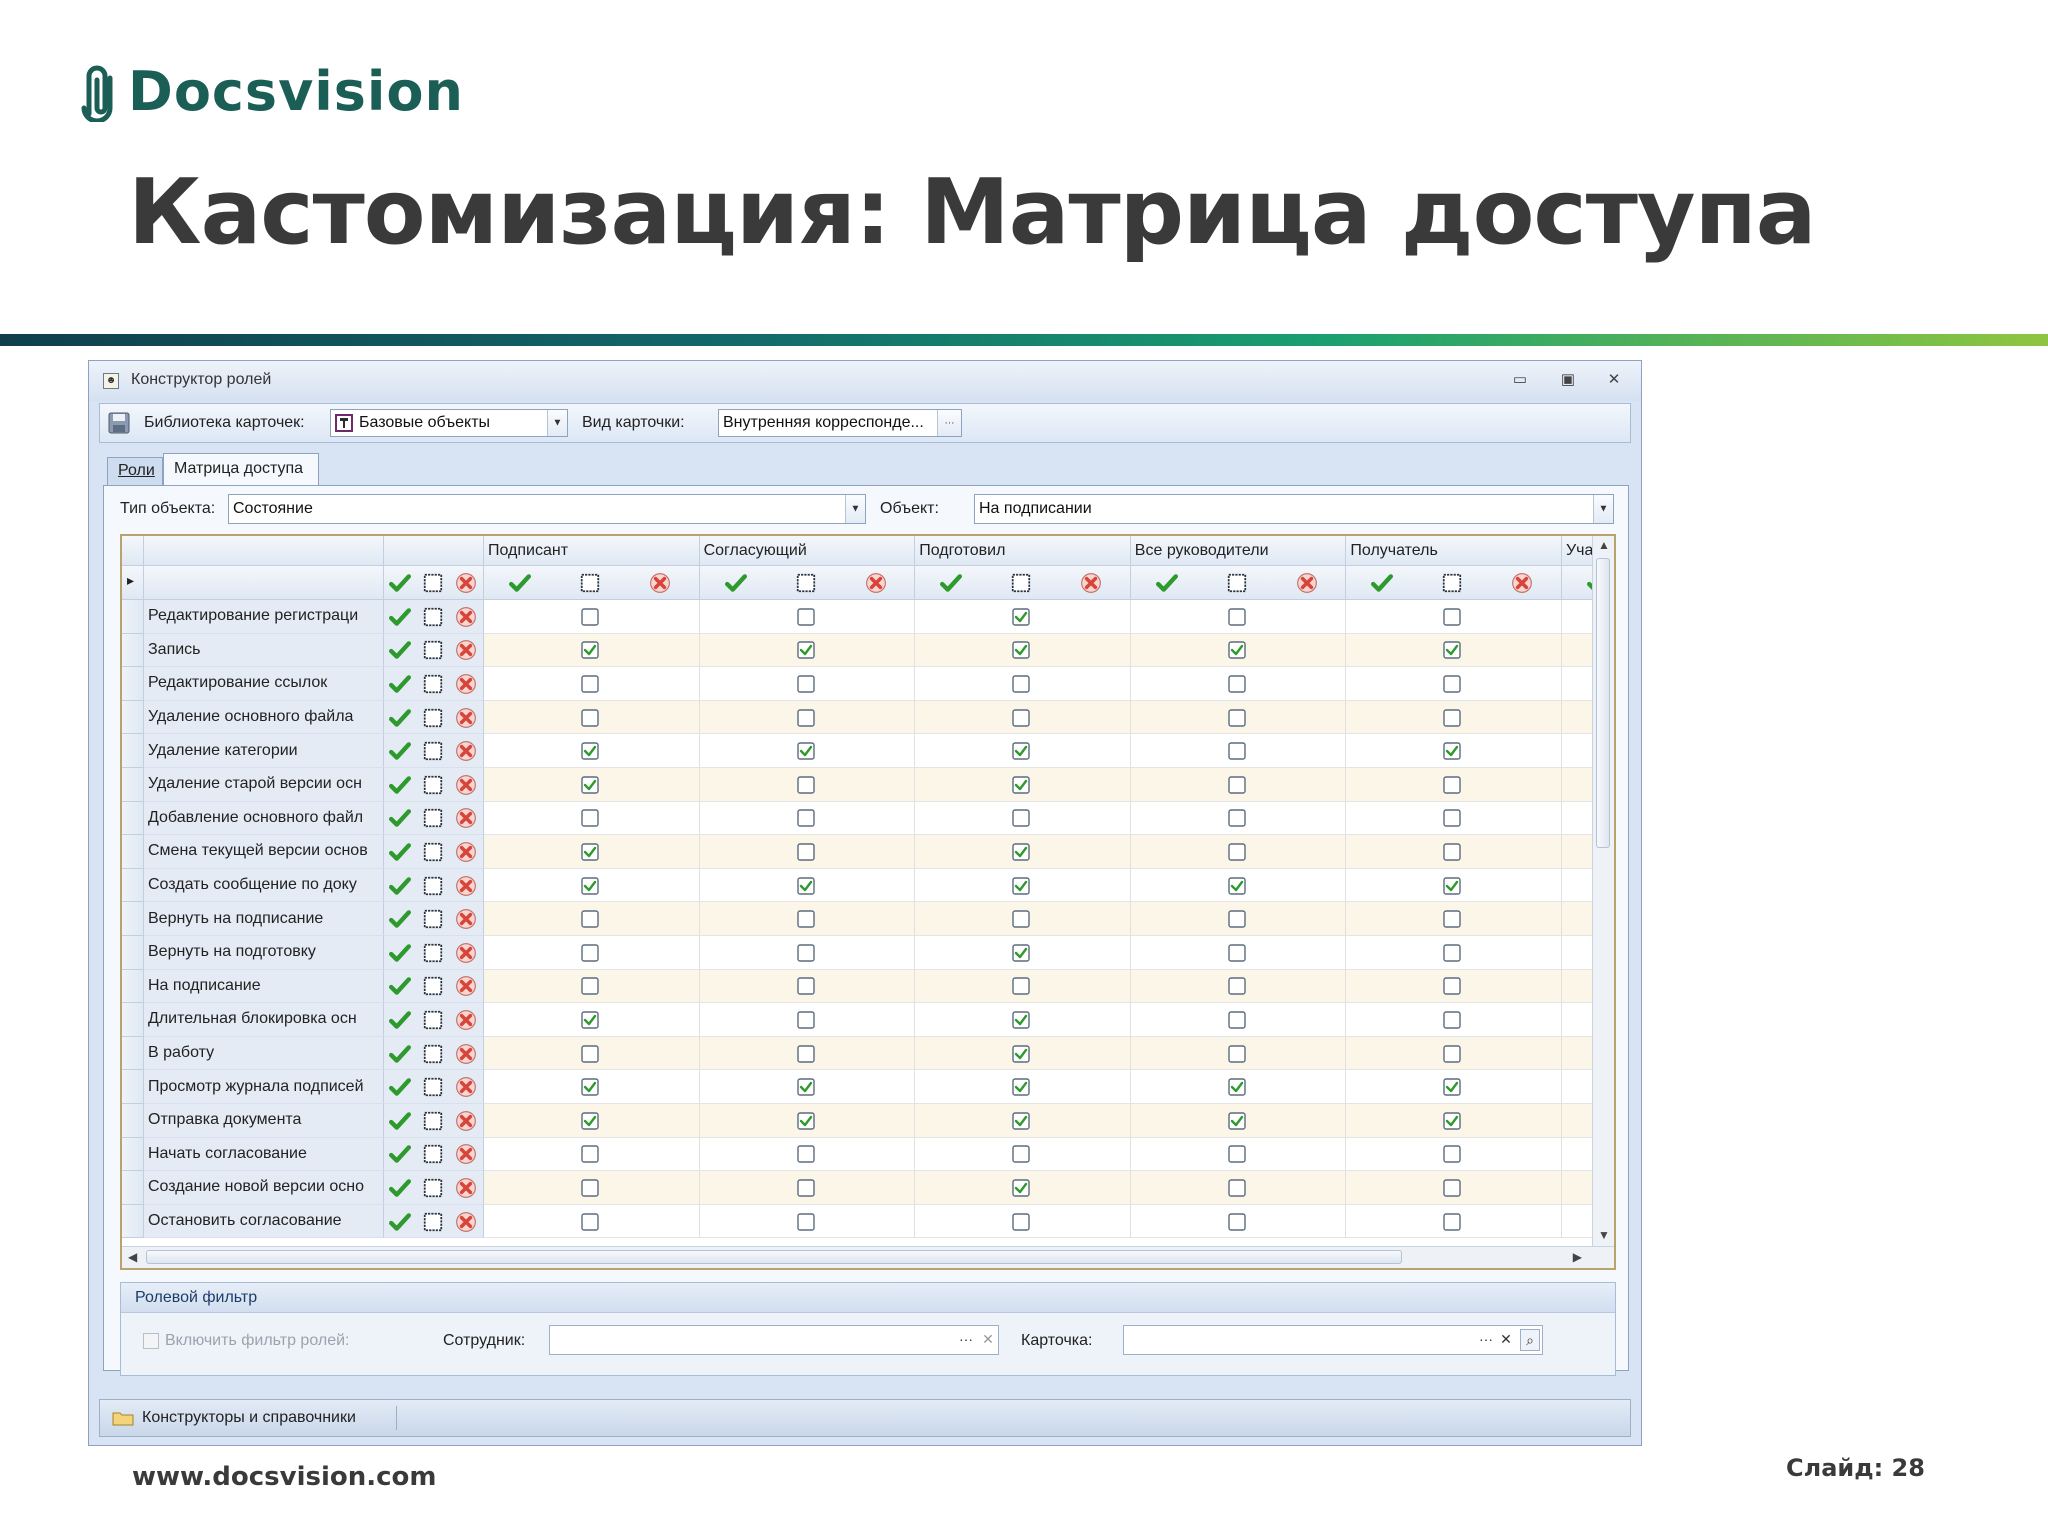 The width and height of the screenshot is (2048, 1536). I want to click on library-dropdown-arrow-icon: ▼, so click(557, 423).